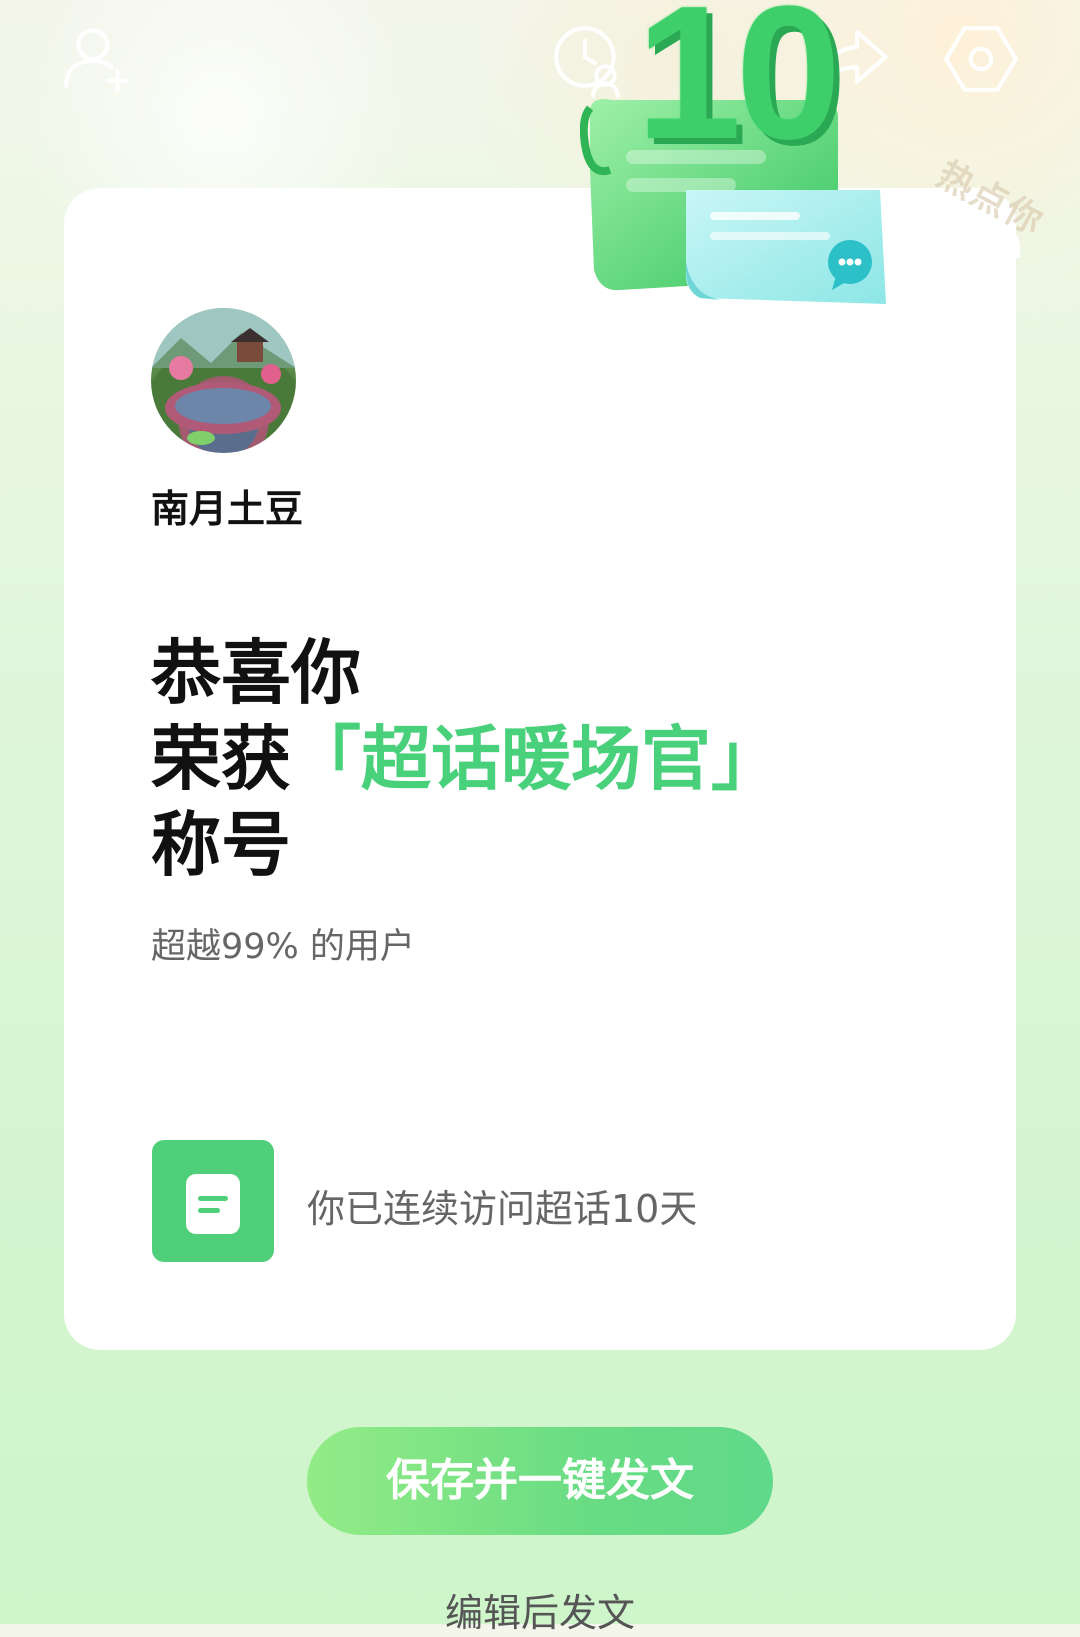 This screenshot has height=1637, width=1080. I want to click on add-friend-icon, so click(97, 59).